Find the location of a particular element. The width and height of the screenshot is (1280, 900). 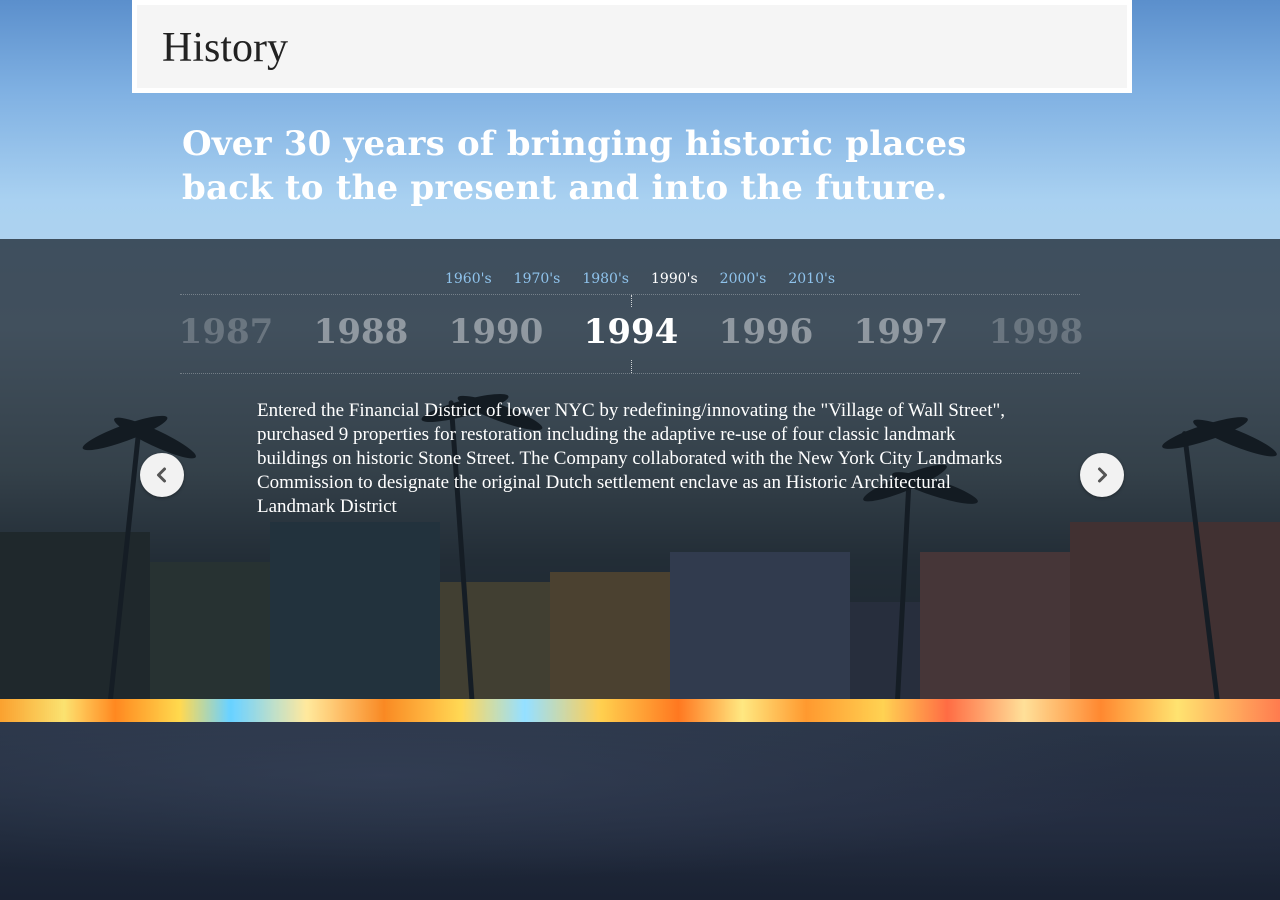

year-item: 1997 is located at coordinates (901, 332).